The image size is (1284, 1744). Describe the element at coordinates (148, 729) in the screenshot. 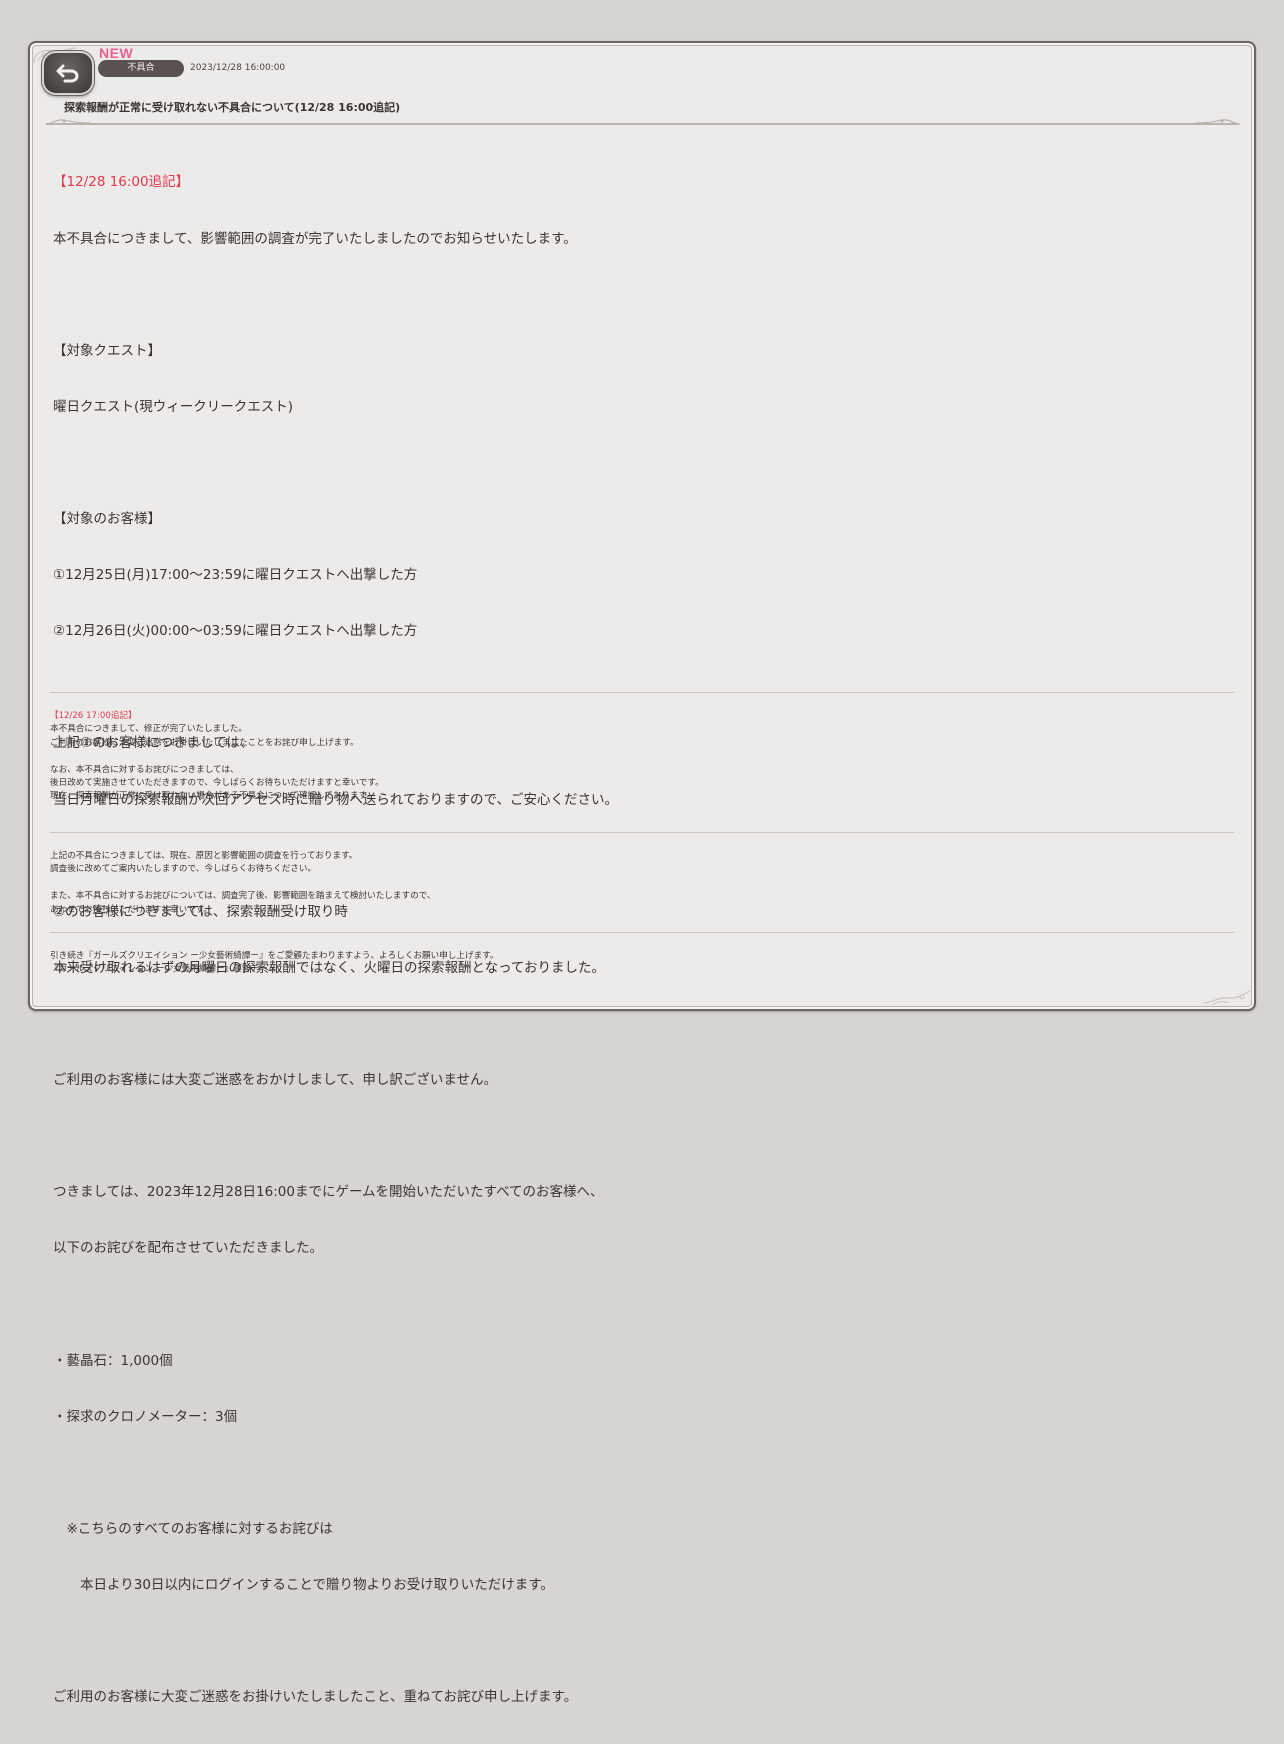

I see `body-line: 本不具合につきまして、修正が完了いたしました。` at that location.